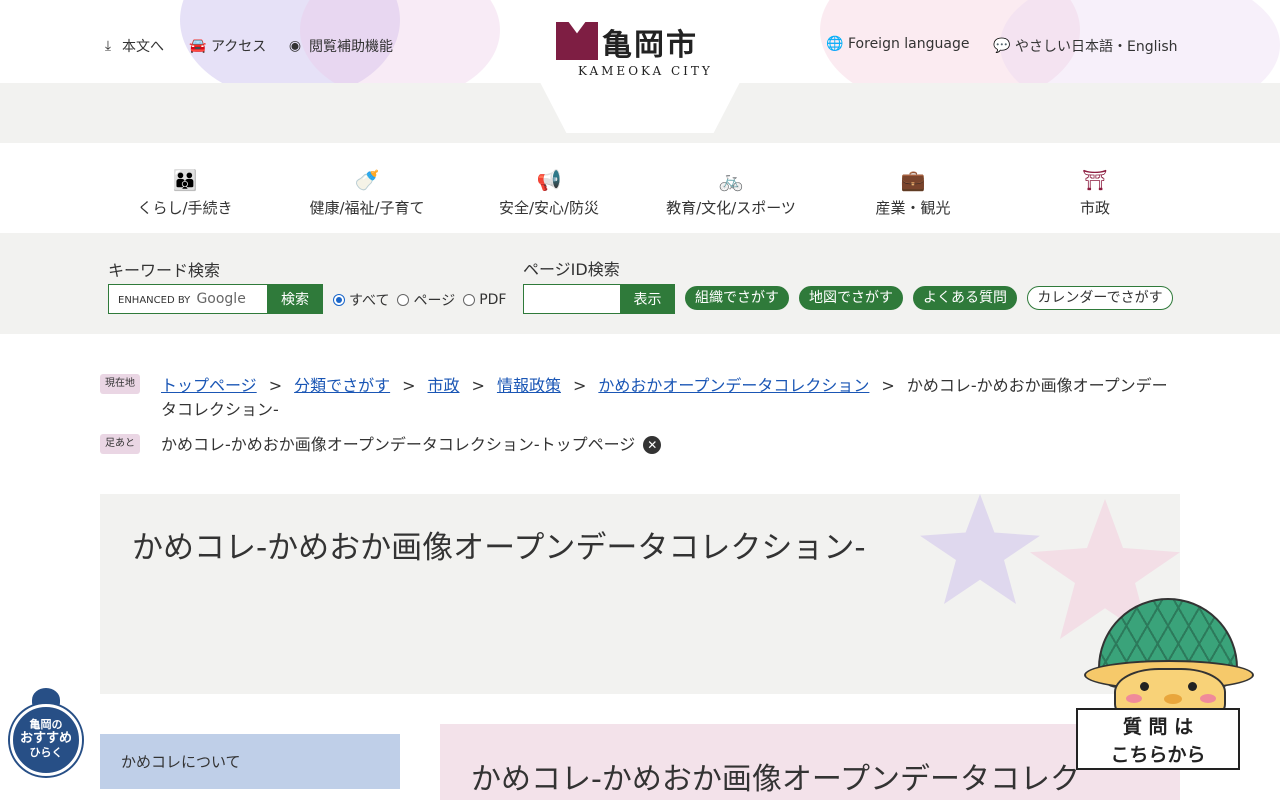  What do you see at coordinates (897, 44) in the screenshot?
I see `foreign-language-link: 🌐 Foreign language` at bounding box center [897, 44].